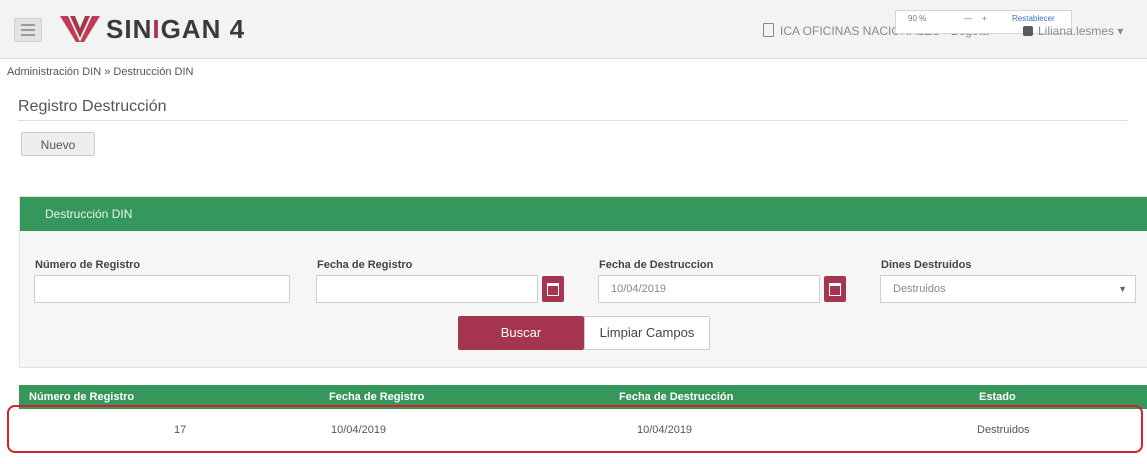  What do you see at coordinates (1008, 289) in the screenshot?
I see `dines-destruidos-select: Destruidos ▼` at bounding box center [1008, 289].